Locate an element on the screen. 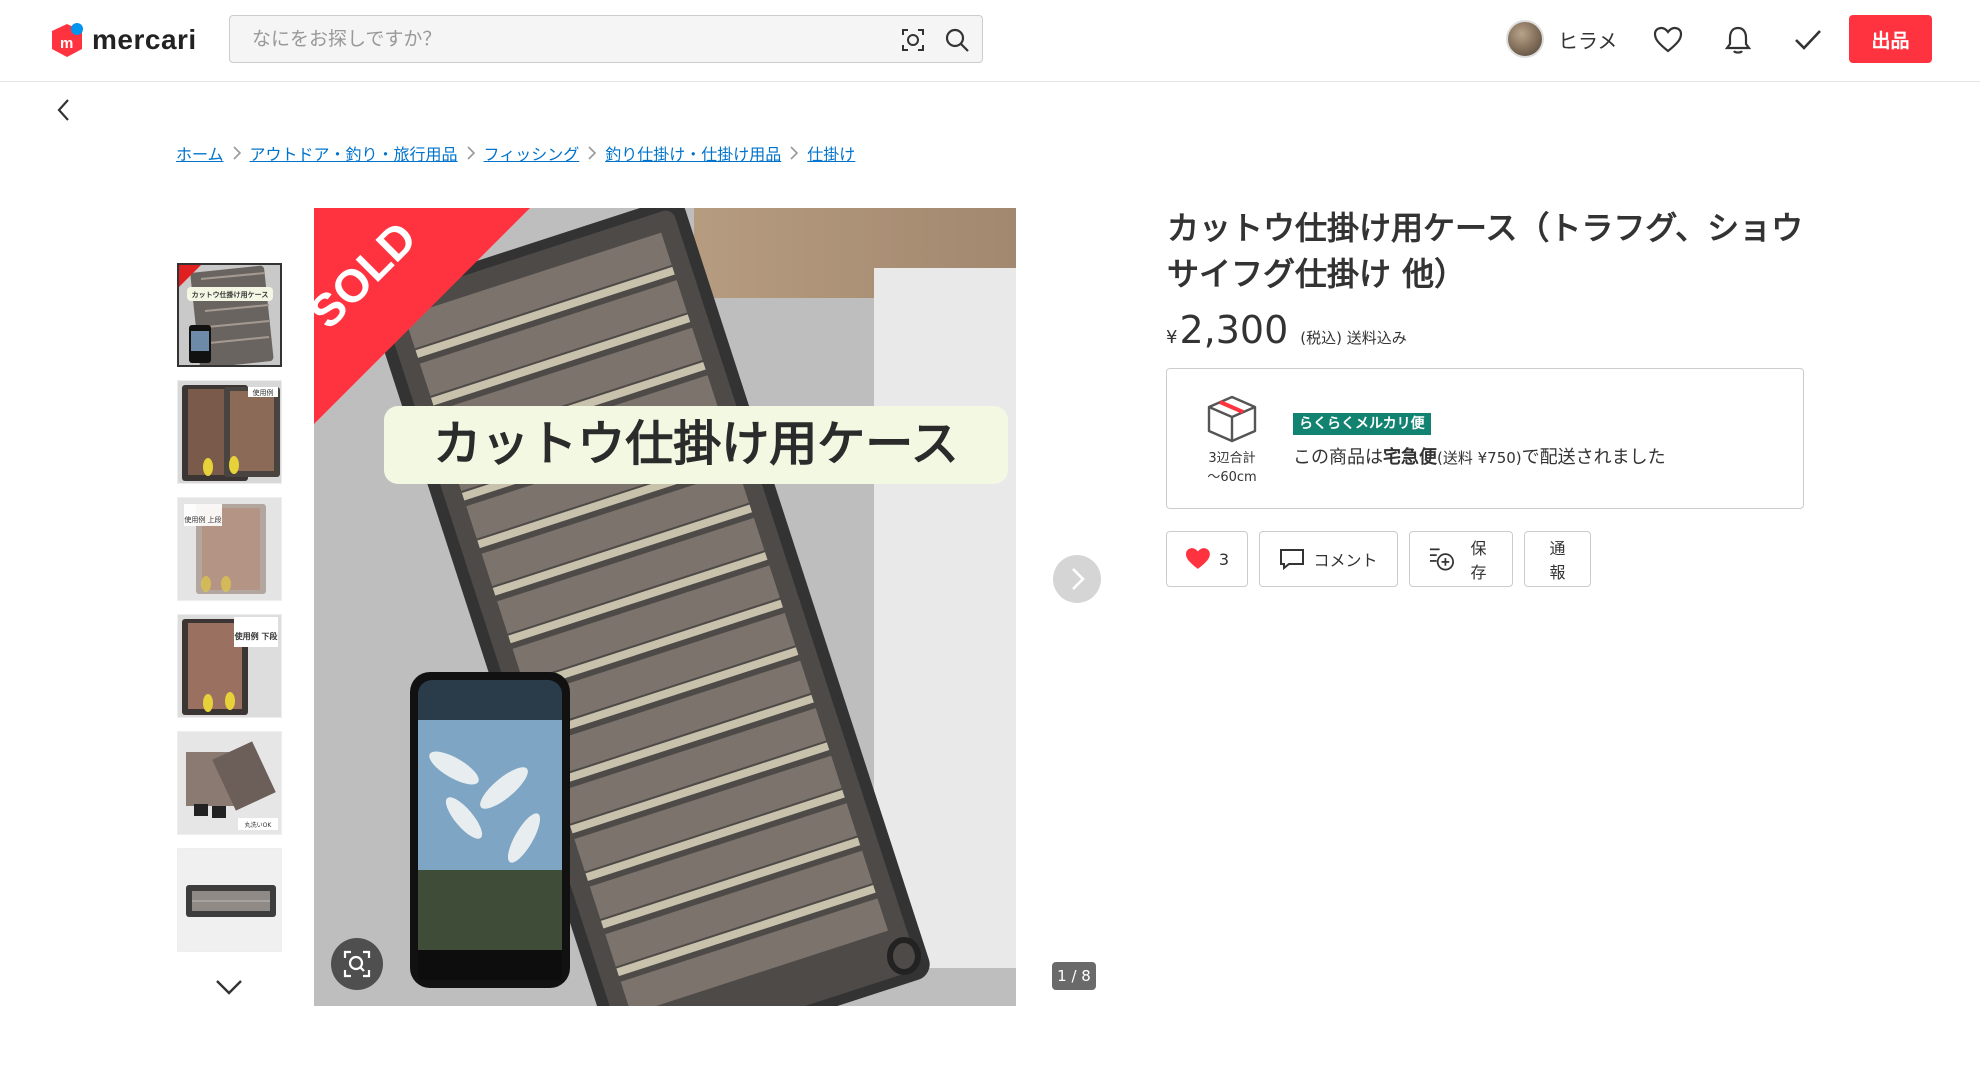 This screenshot has height=1080, width=1980. search-bar is located at coordinates (606, 39).